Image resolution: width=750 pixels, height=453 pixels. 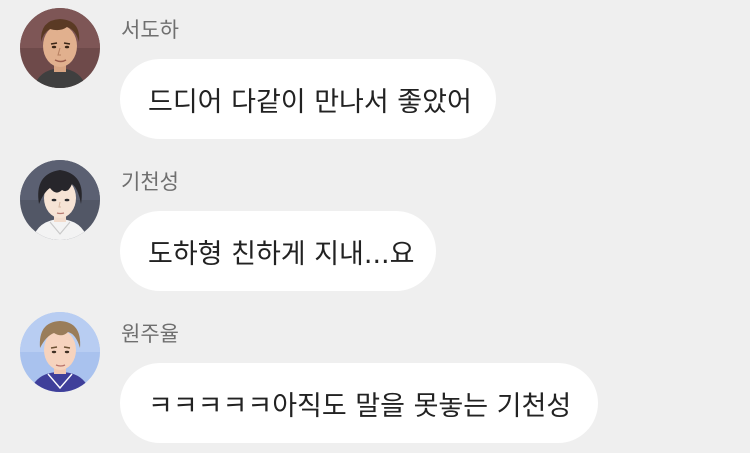 What do you see at coordinates (60, 200) in the screenshot?
I see `man-dark-hair-avatar-icon` at bounding box center [60, 200].